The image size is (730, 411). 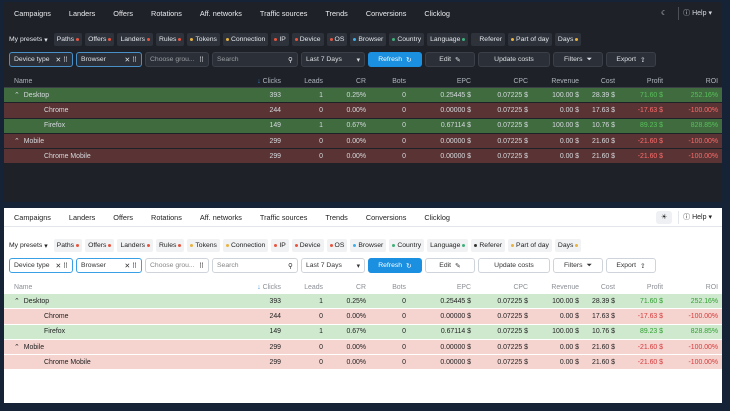 I want to click on filters-button: Filters ⏷, so click(x=578, y=59).